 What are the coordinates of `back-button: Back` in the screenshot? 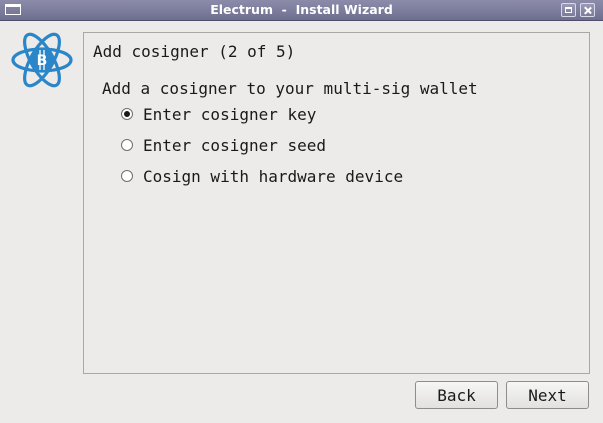 It's located at (456, 395).